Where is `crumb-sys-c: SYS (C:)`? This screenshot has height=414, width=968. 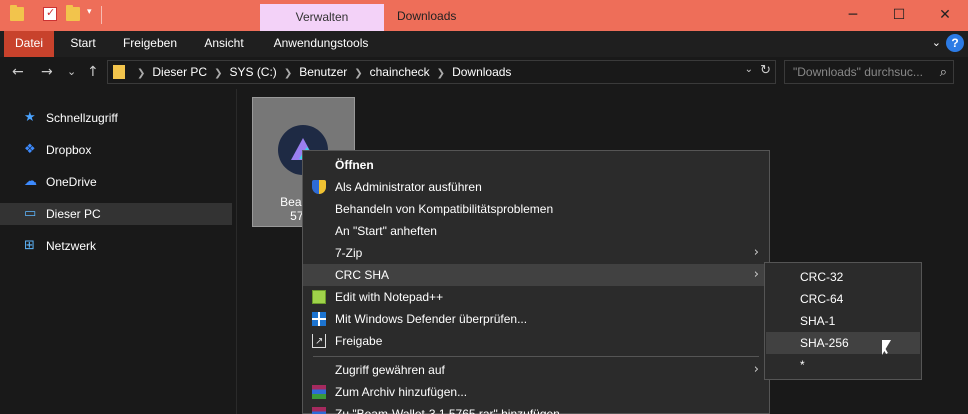 crumb-sys-c: SYS (C:) is located at coordinates (252, 72).